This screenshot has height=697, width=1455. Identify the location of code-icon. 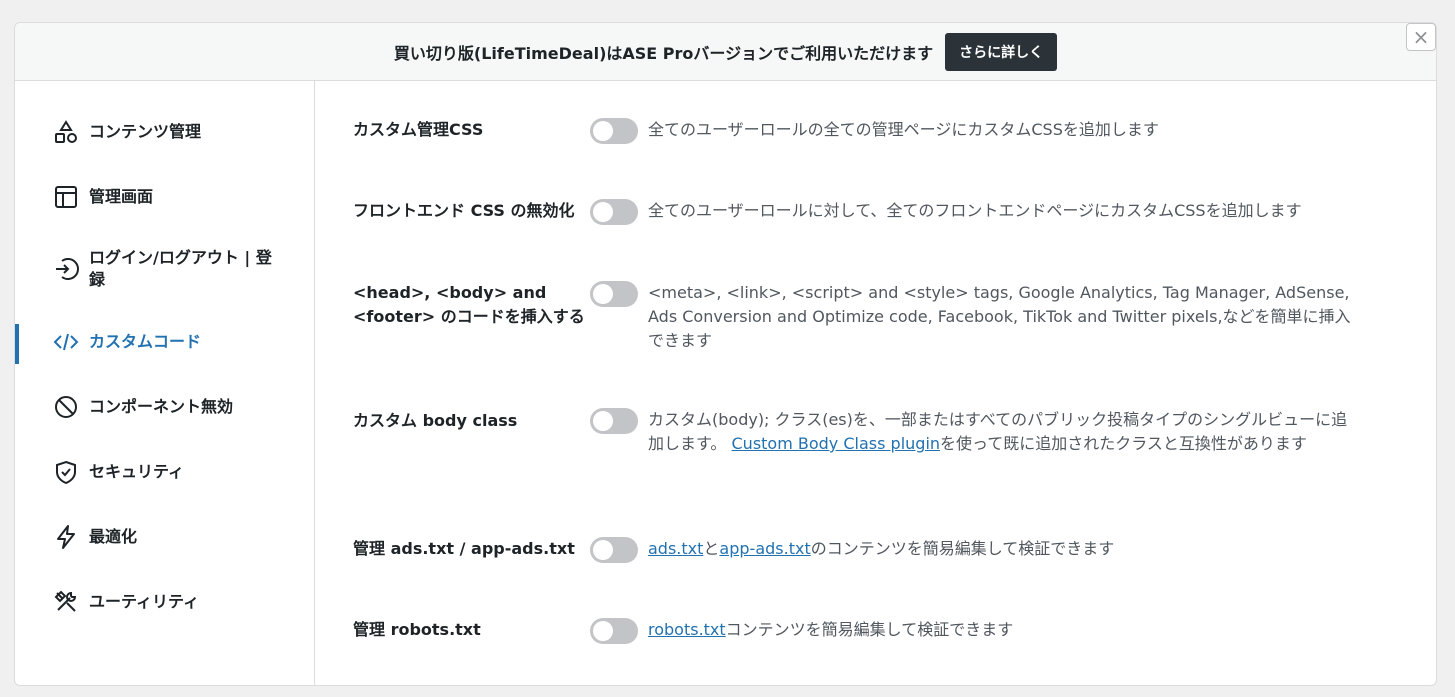
(66, 342).